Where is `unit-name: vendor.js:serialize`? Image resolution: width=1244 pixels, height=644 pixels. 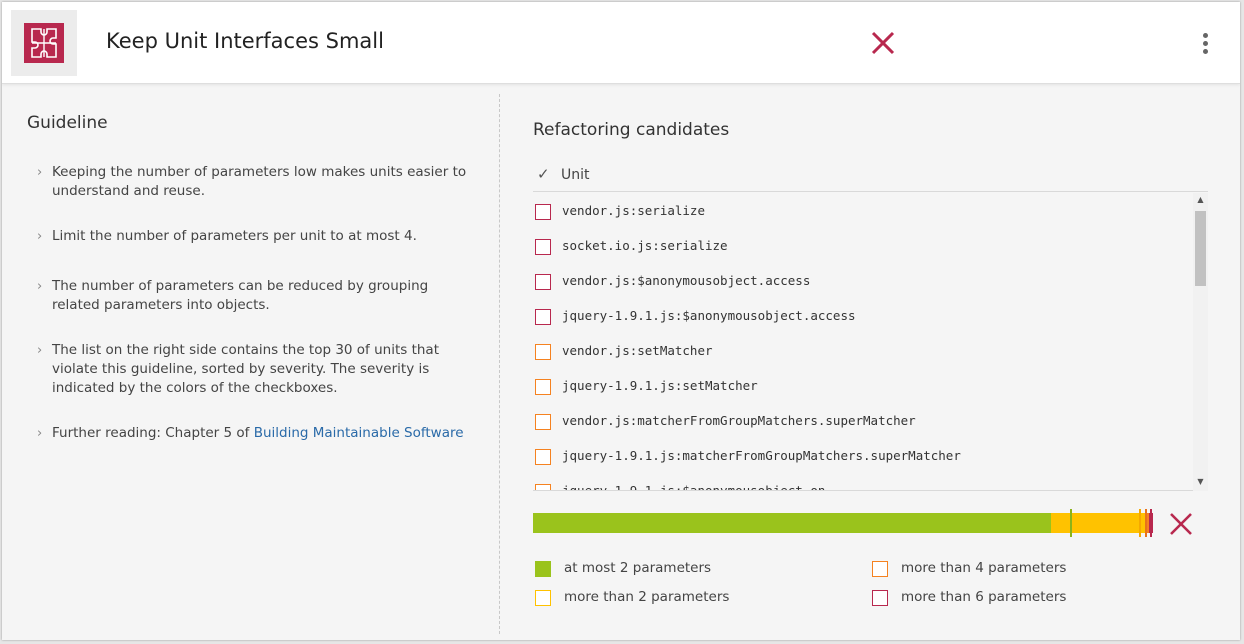 unit-name: vendor.js:serialize is located at coordinates (633, 210).